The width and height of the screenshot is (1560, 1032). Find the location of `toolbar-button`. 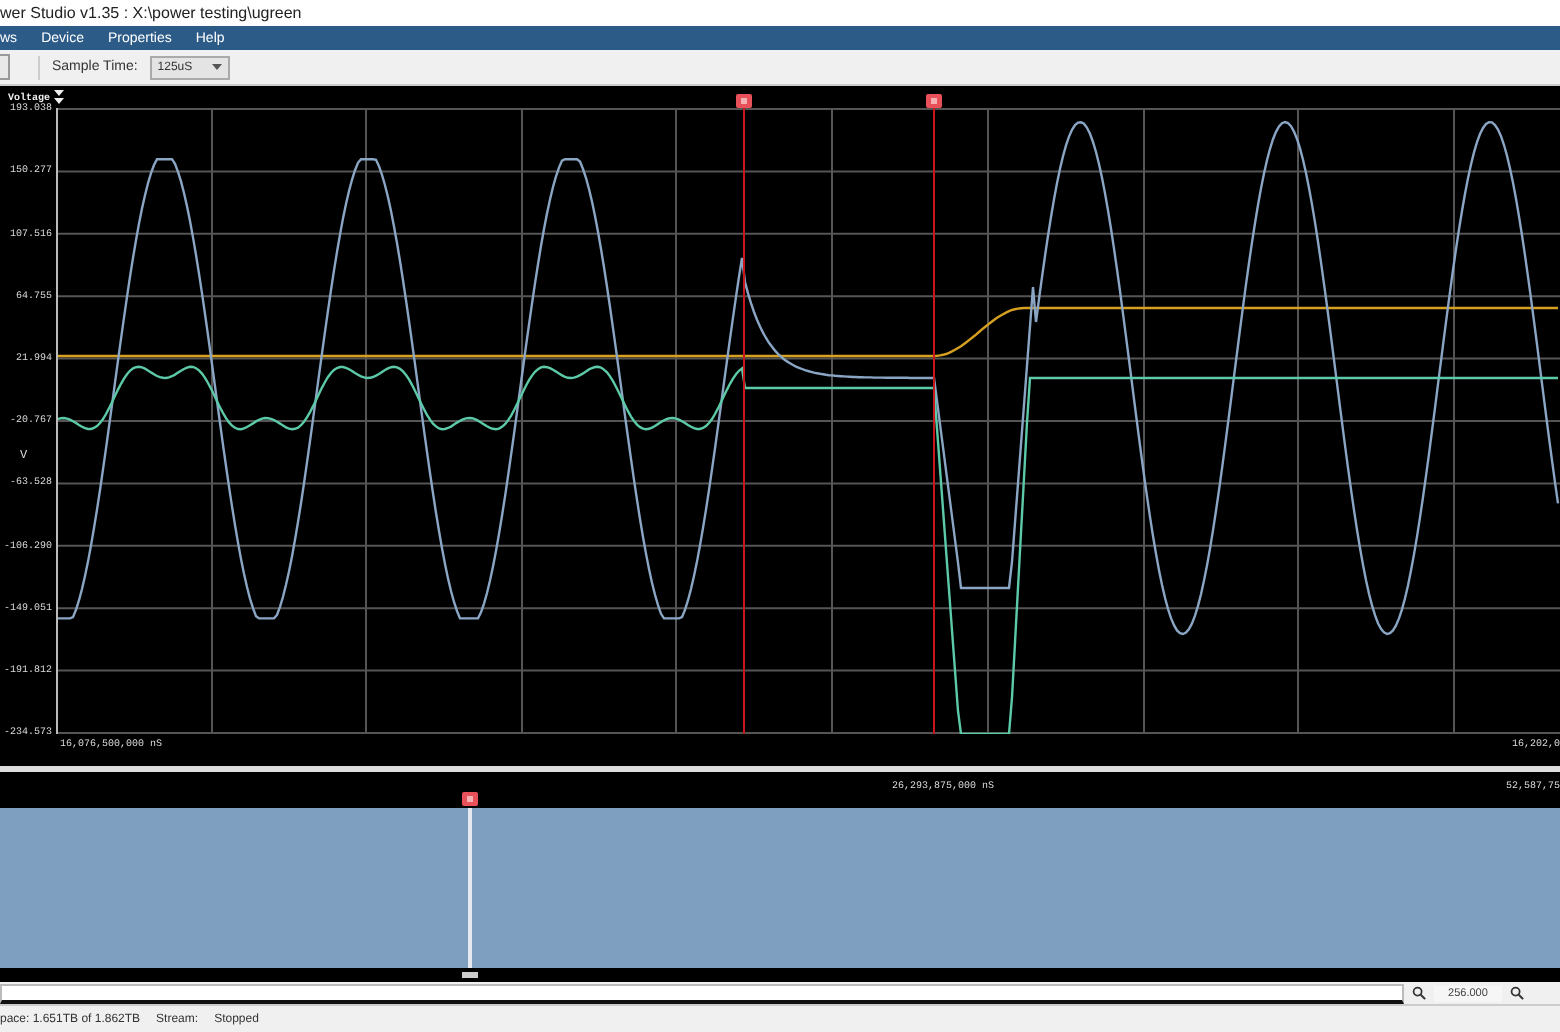

toolbar-button is located at coordinates (5, 67).